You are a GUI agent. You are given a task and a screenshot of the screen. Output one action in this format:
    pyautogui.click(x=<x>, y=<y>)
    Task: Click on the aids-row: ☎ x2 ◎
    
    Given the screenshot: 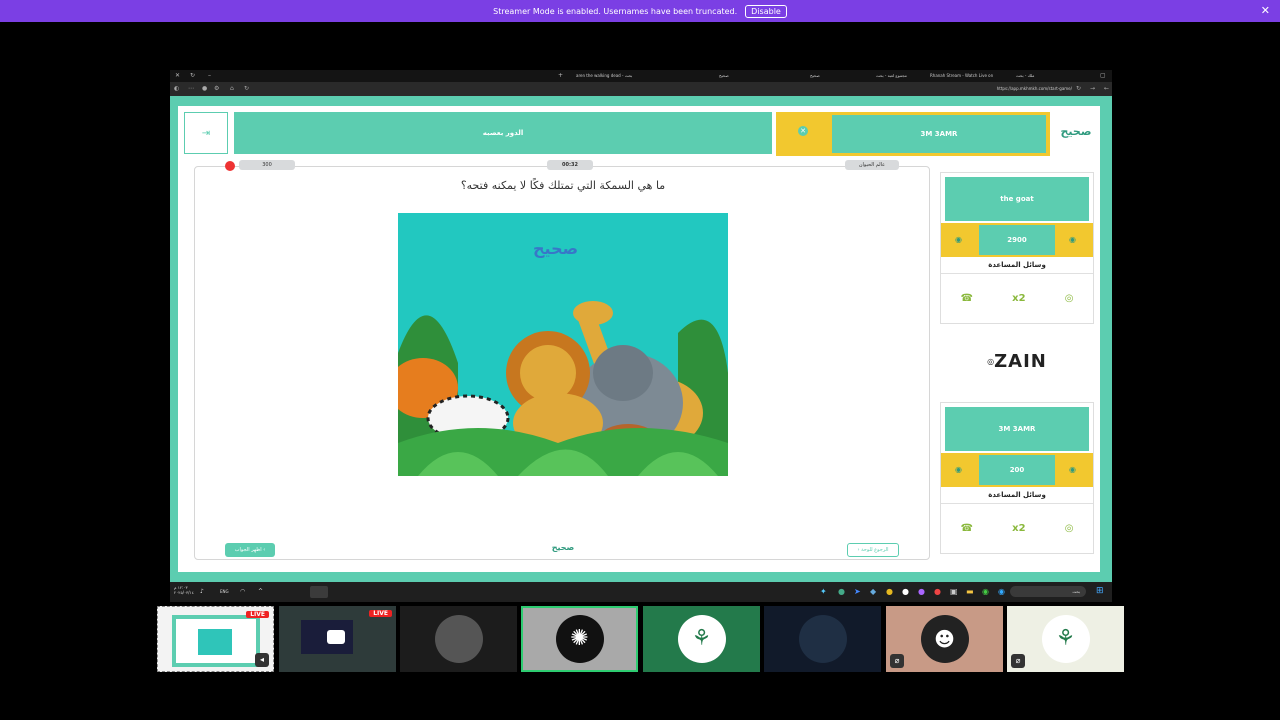 What is the action you would take?
    pyautogui.click(x=1017, y=527)
    